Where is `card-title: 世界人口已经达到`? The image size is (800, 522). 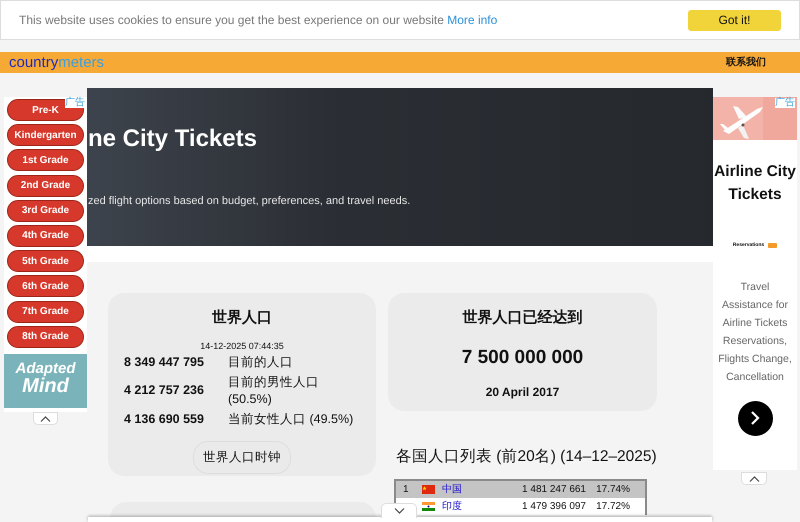 card-title: 世界人口已经达到 is located at coordinates (523, 318).